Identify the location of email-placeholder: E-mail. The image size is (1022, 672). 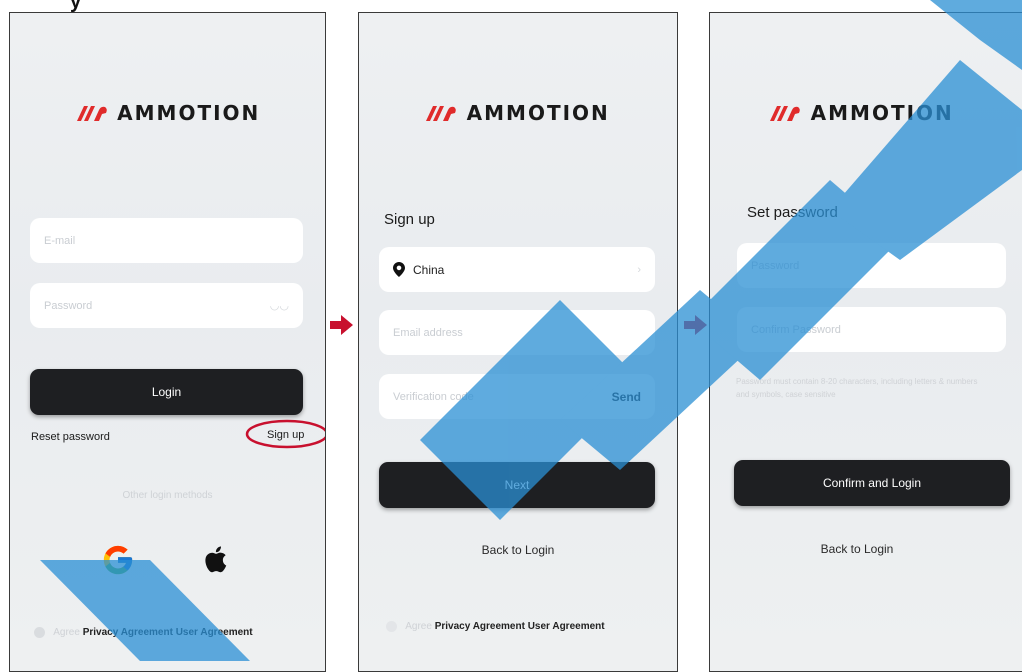
(60, 240).